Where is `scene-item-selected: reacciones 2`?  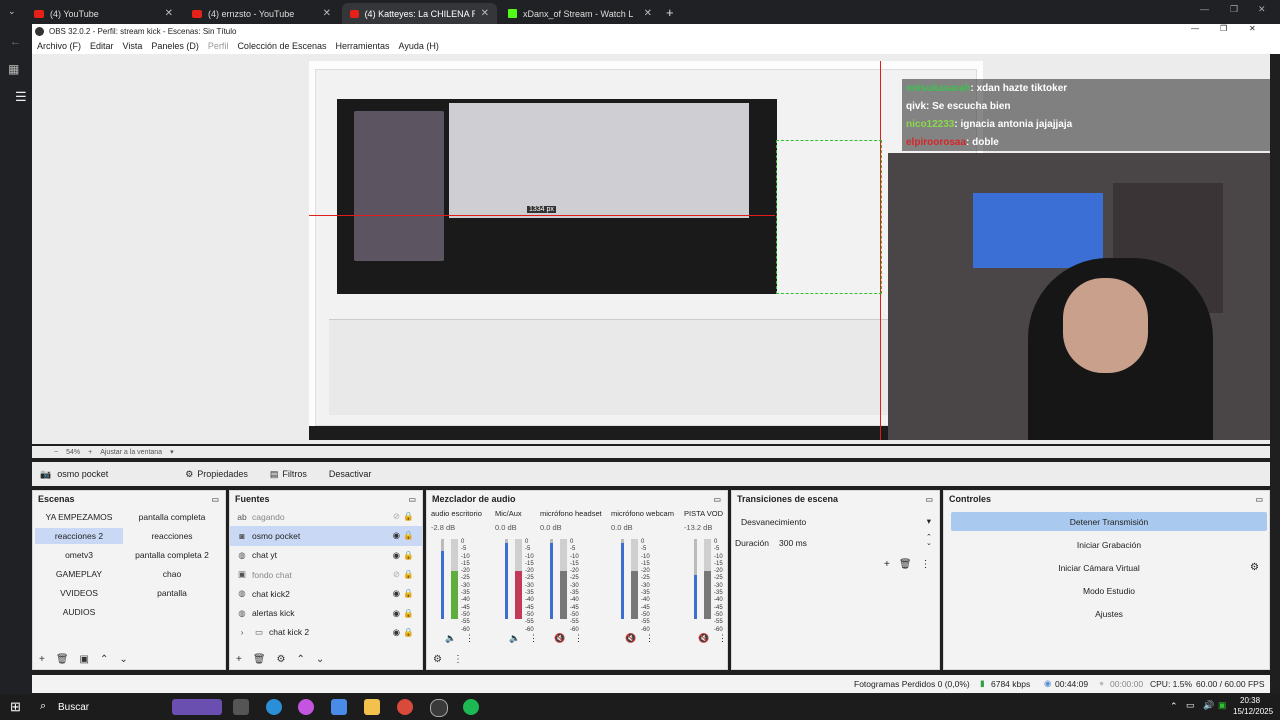
scene-item-selected: reacciones 2 is located at coordinates (79, 536).